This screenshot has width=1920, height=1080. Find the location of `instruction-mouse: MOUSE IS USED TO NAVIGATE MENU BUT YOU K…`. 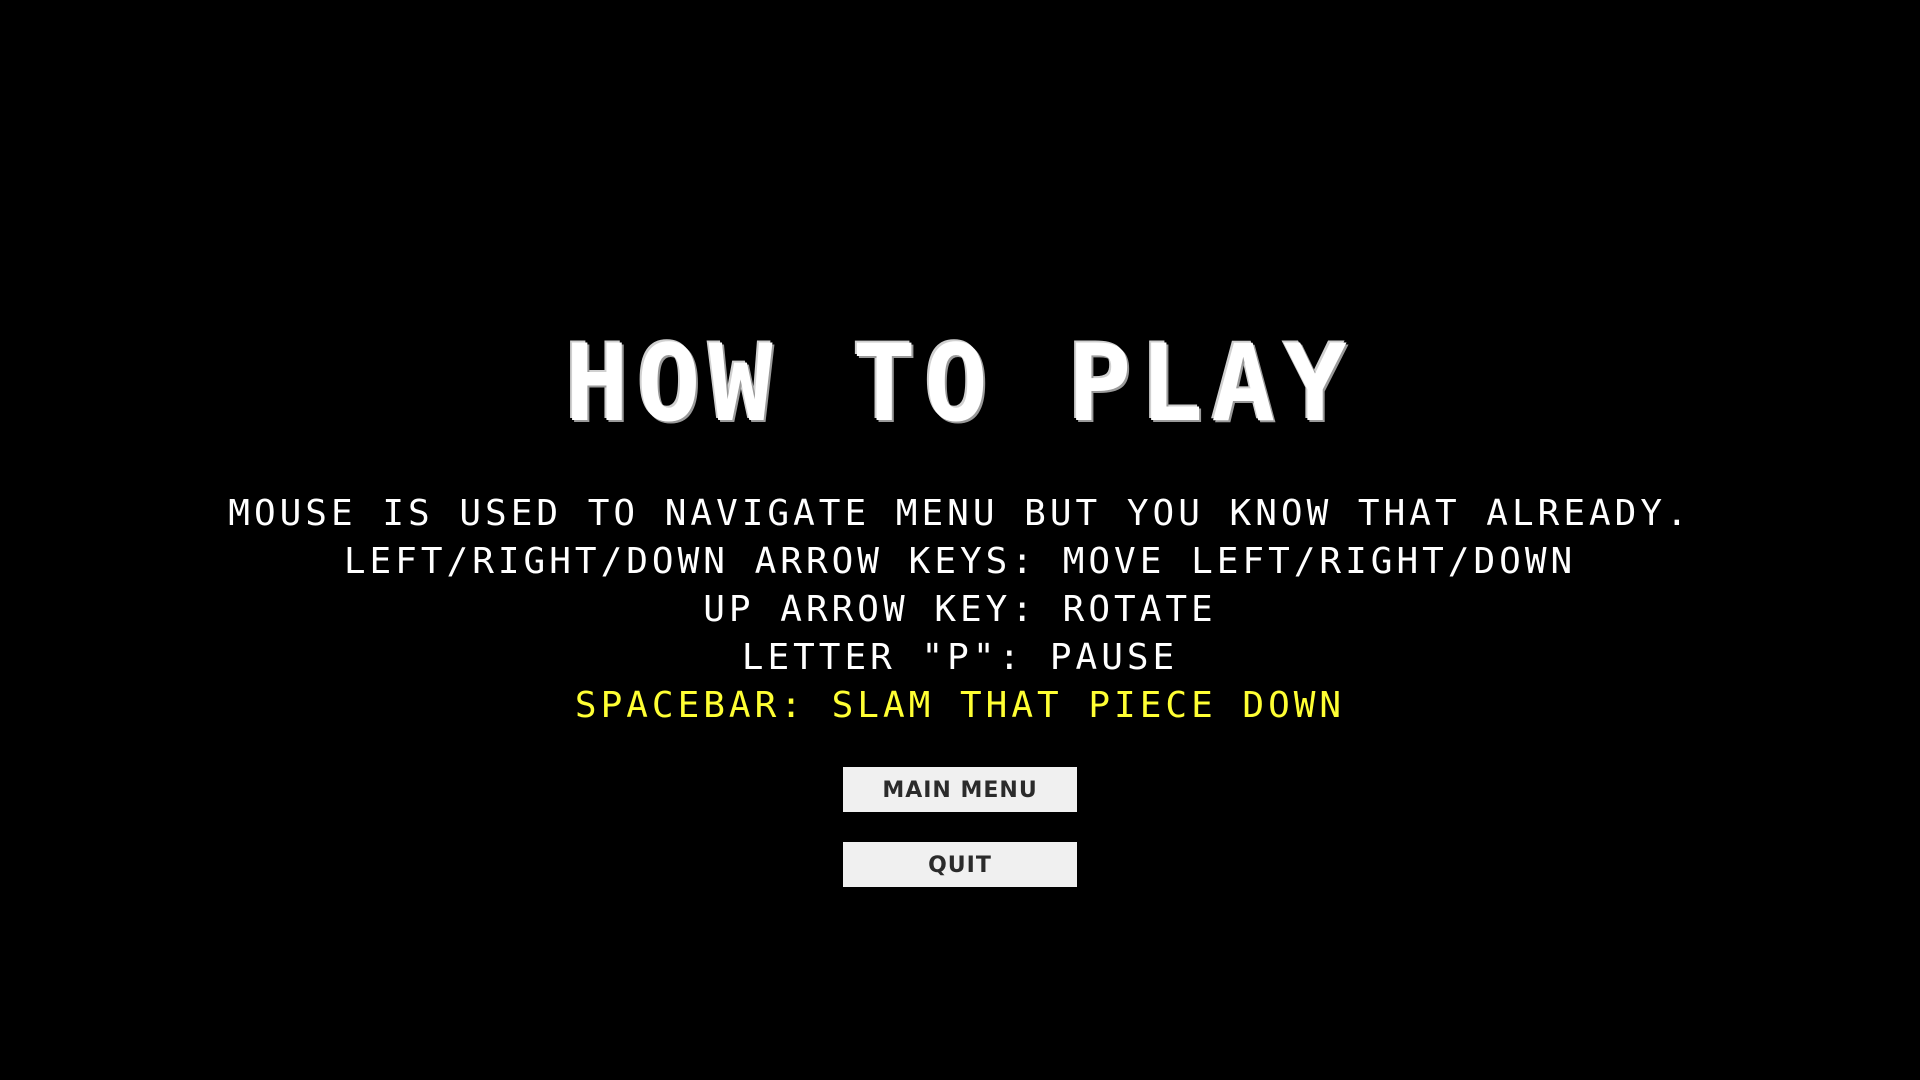

instruction-mouse: MOUSE IS USED TO NAVIGATE MENU BUT YOU K… is located at coordinates (960, 513).